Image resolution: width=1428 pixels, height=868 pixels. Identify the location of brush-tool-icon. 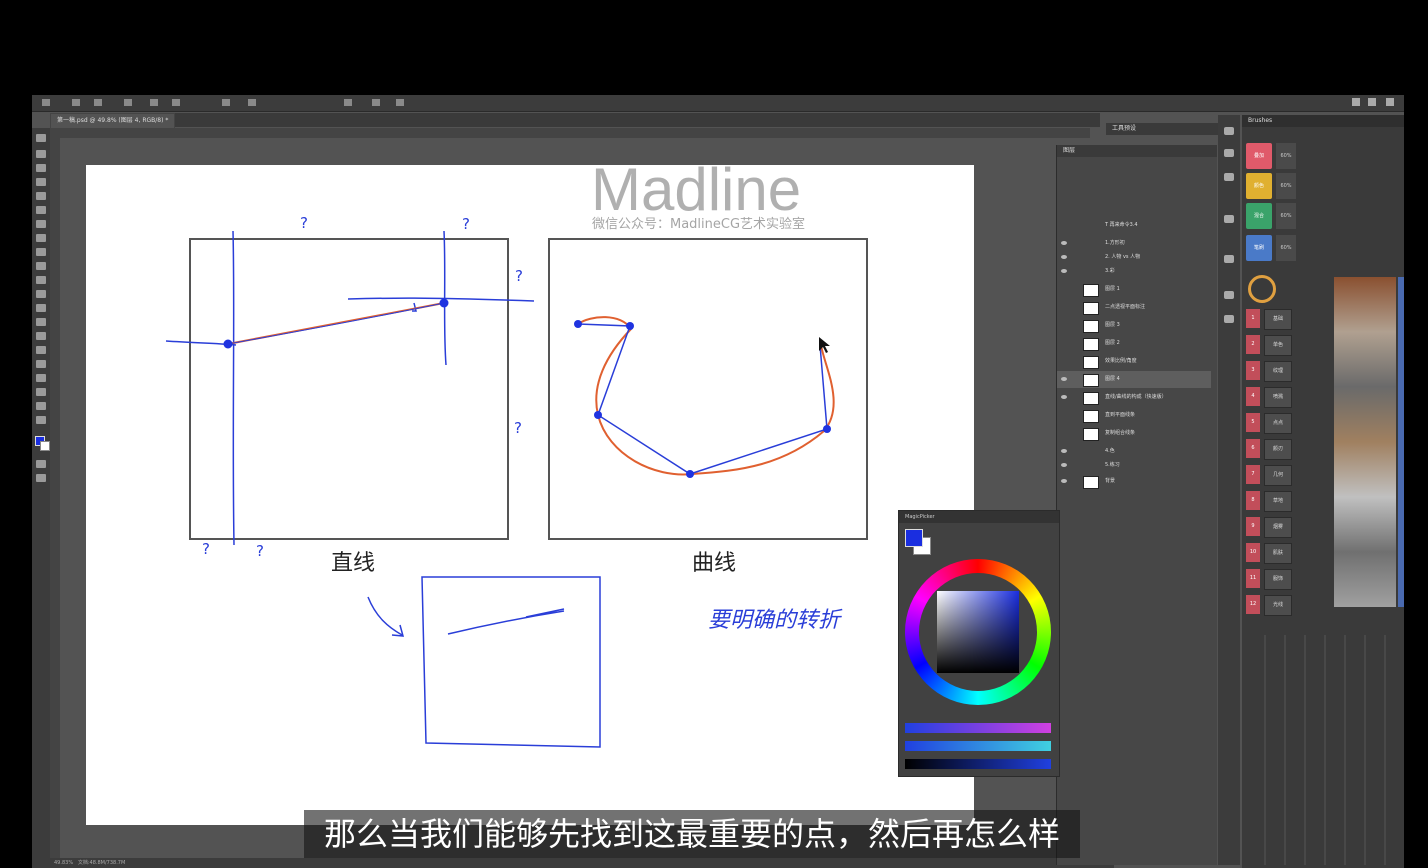
(41, 238).